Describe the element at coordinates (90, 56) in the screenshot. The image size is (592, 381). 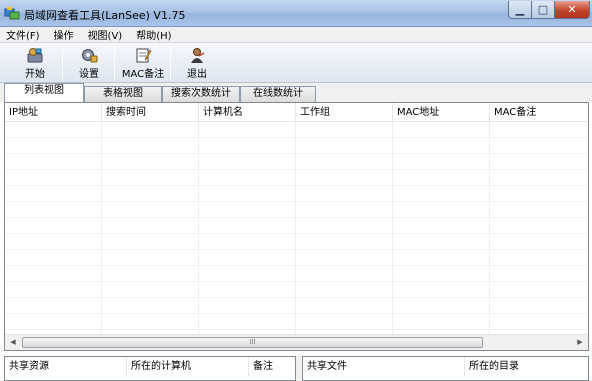
I see `settings-icon` at that location.